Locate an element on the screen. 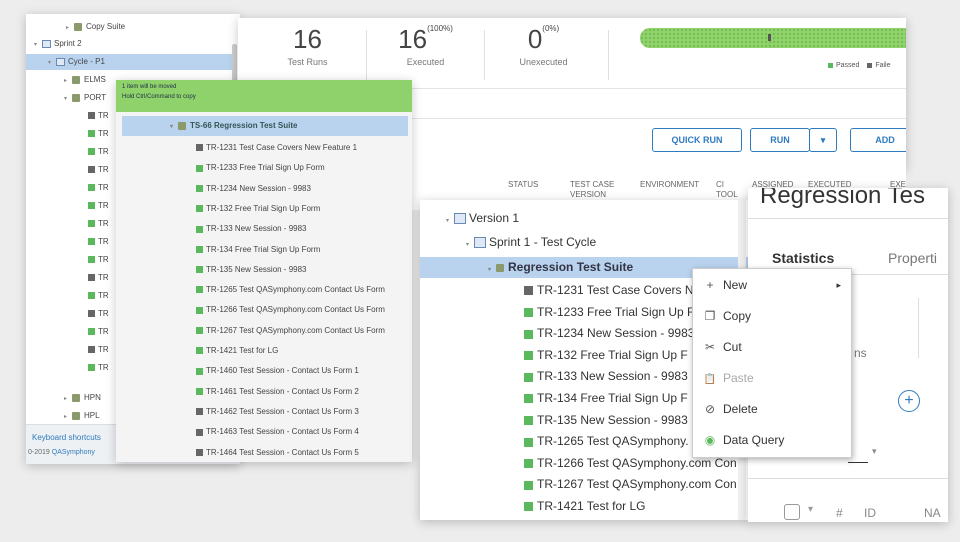 The image size is (960, 542). tree-item-port: ▾ PORT is located at coordinates (85, 98).